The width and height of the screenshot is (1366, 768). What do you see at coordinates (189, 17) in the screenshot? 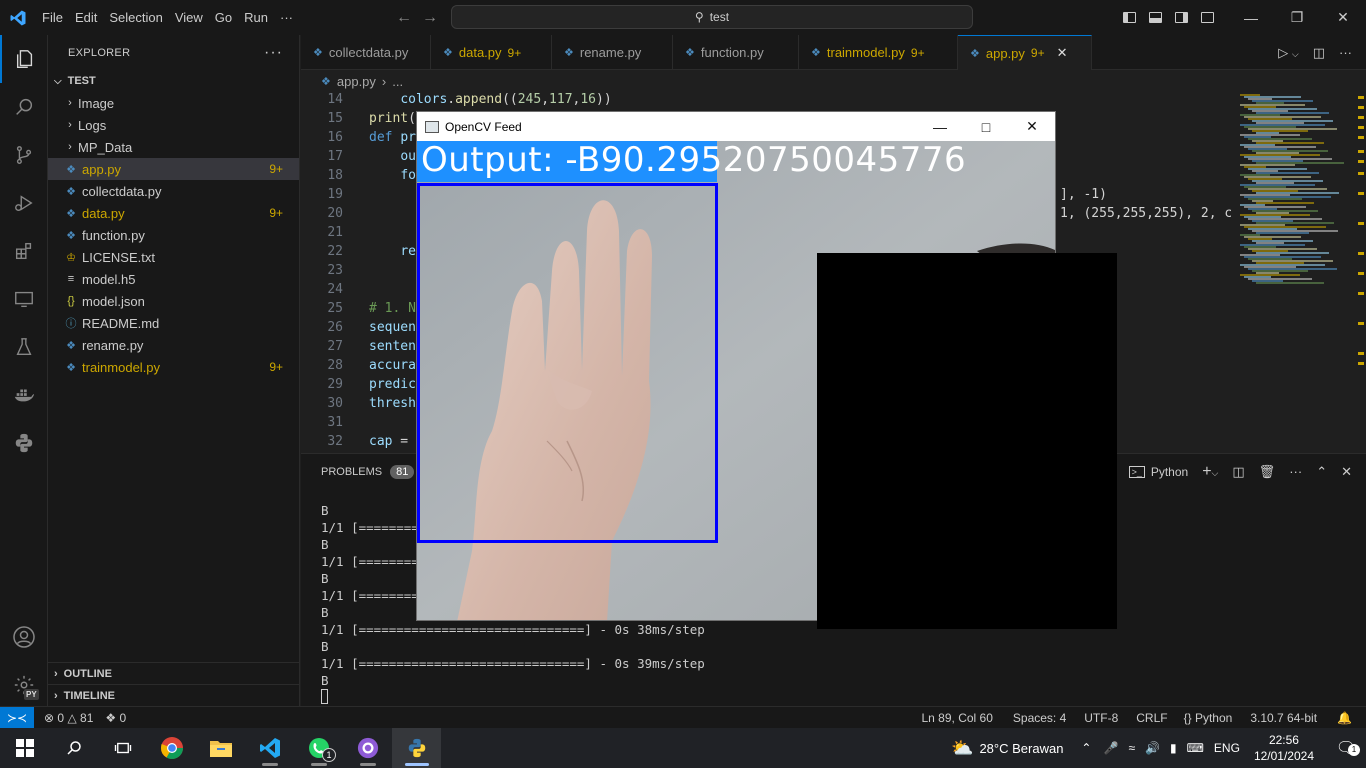
I see `menu-item: View` at bounding box center [189, 17].